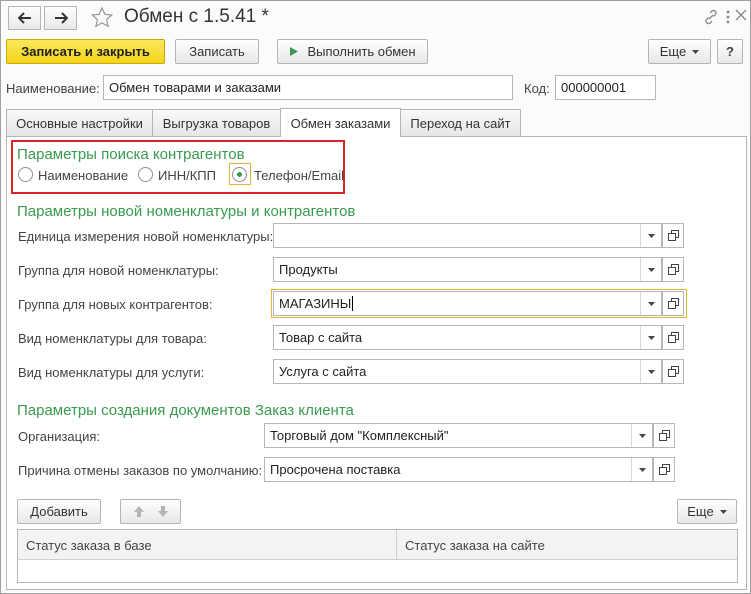 The height and width of the screenshot is (594, 751). What do you see at coordinates (321, 337) in the screenshot?
I see `goods-kind-value: Товар с сайта` at bounding box center [321, 337].